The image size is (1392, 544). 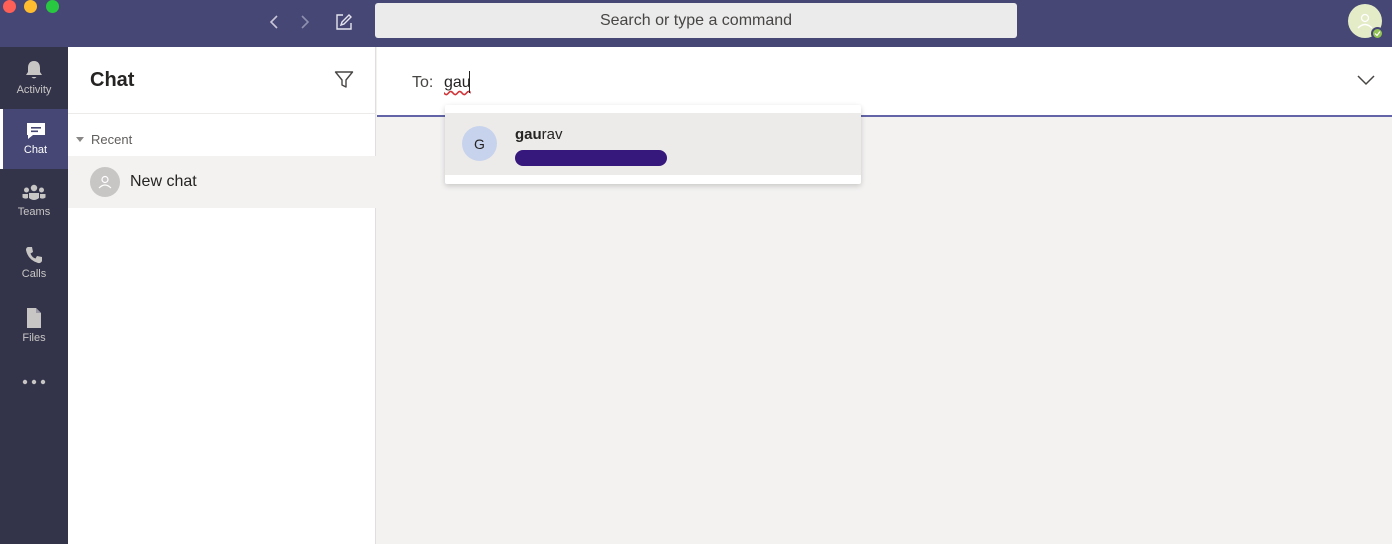 What do you see at coordinates (34, 397) in the screenshot?
I see `rail-more-button` at bounding box center [34, 397].